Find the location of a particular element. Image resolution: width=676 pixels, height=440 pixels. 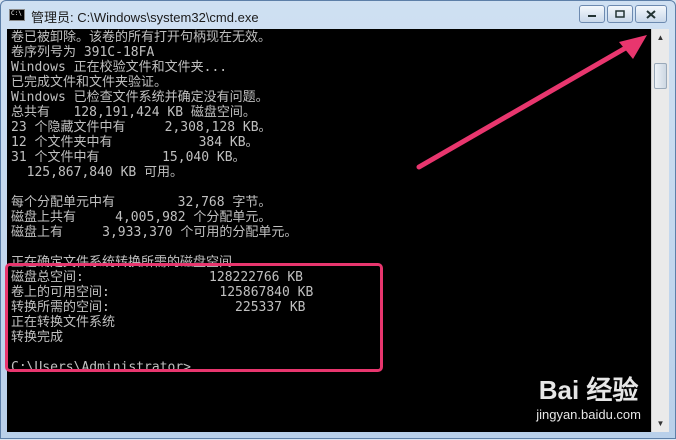

maximize-button is located at coordinates (620, 14).